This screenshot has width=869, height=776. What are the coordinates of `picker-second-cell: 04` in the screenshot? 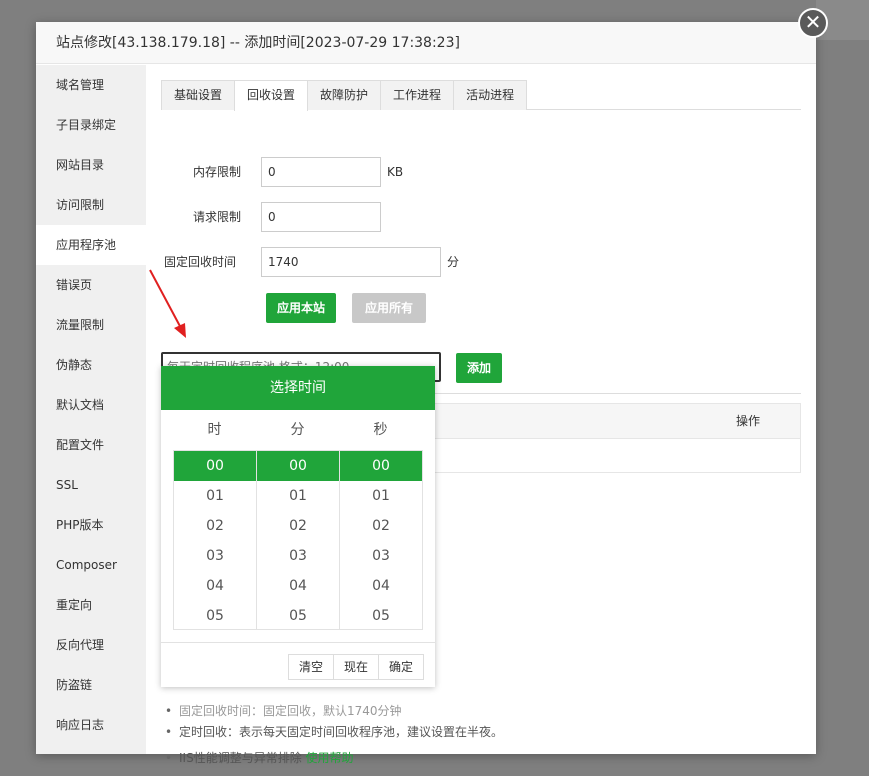 It's located at (381, 586).